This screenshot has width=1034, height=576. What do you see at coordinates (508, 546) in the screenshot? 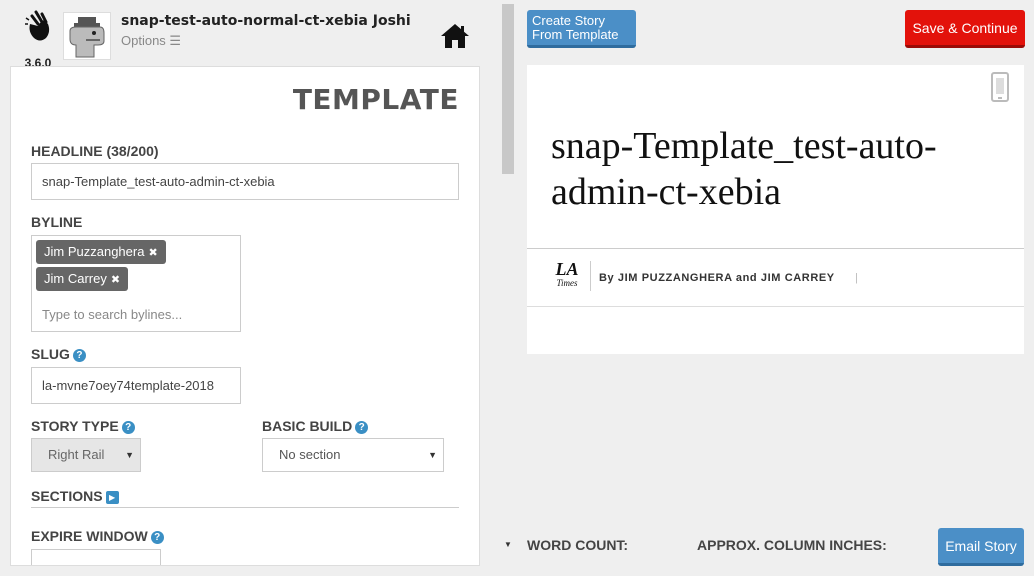
I see `scroll-down-arrow-icon: ▼` at bounding box center [508, 546].